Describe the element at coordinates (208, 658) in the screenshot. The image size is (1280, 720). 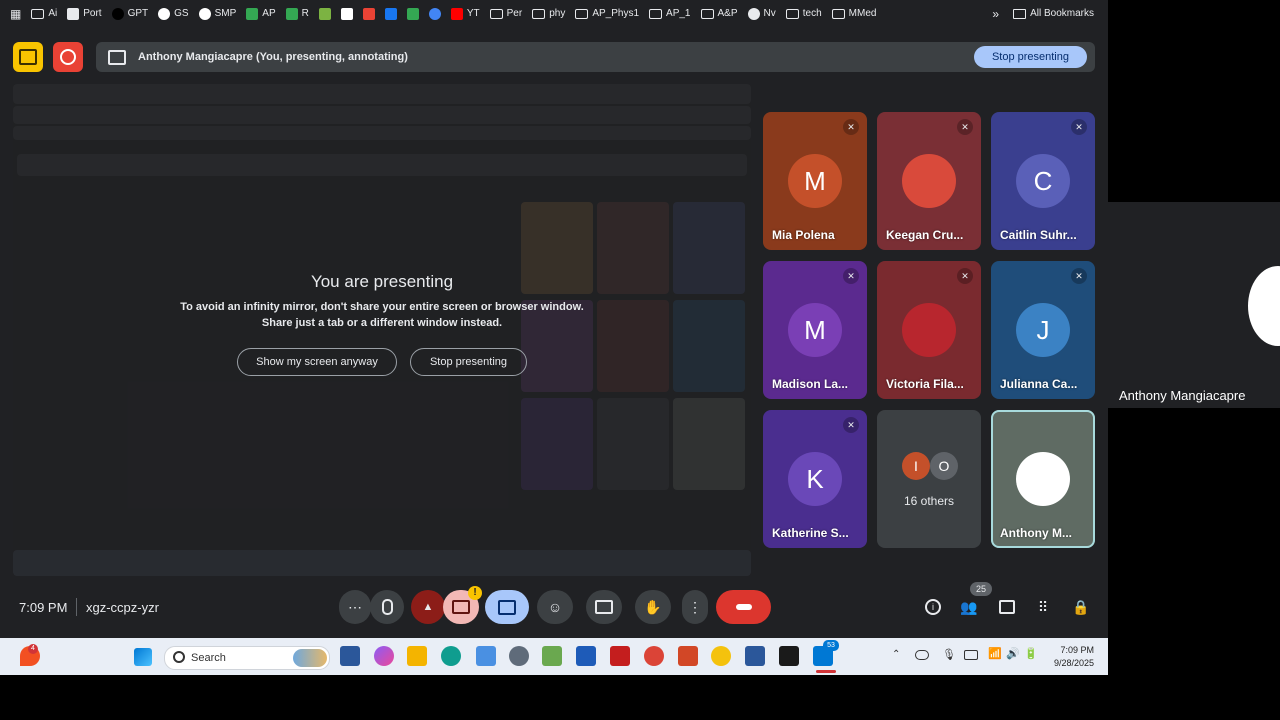
I see `search-placeholder: Search` at that location.